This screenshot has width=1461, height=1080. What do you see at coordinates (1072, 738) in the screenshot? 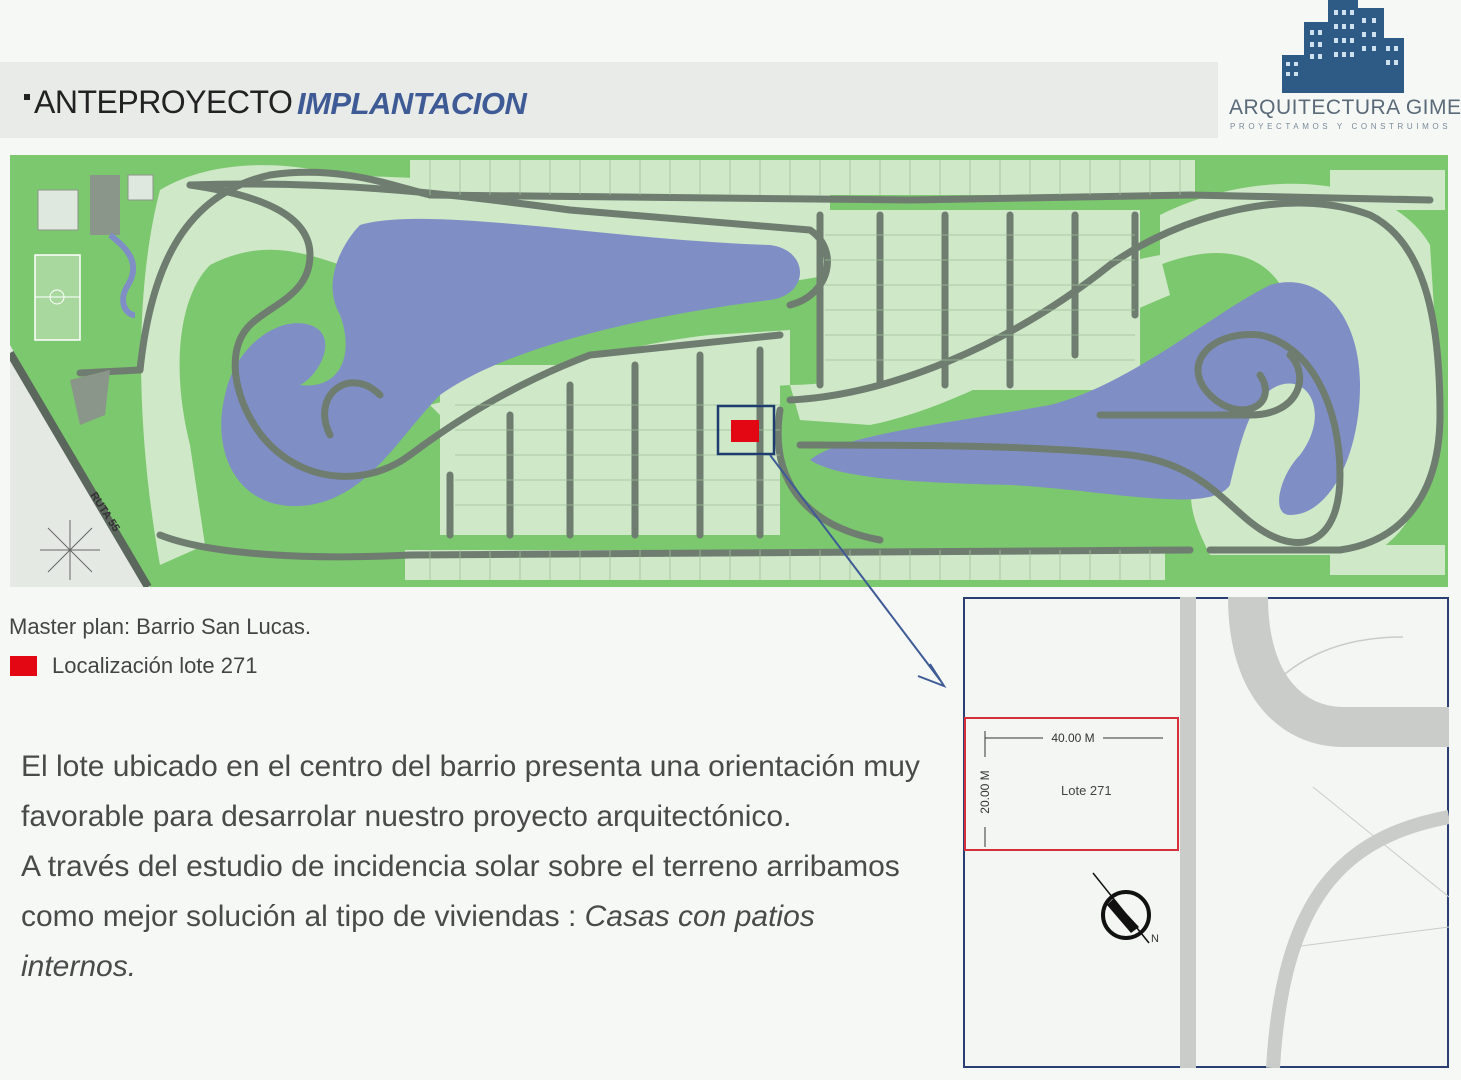
I see `width-dimension: 40.00 M` at bounding box center [1072, 738].